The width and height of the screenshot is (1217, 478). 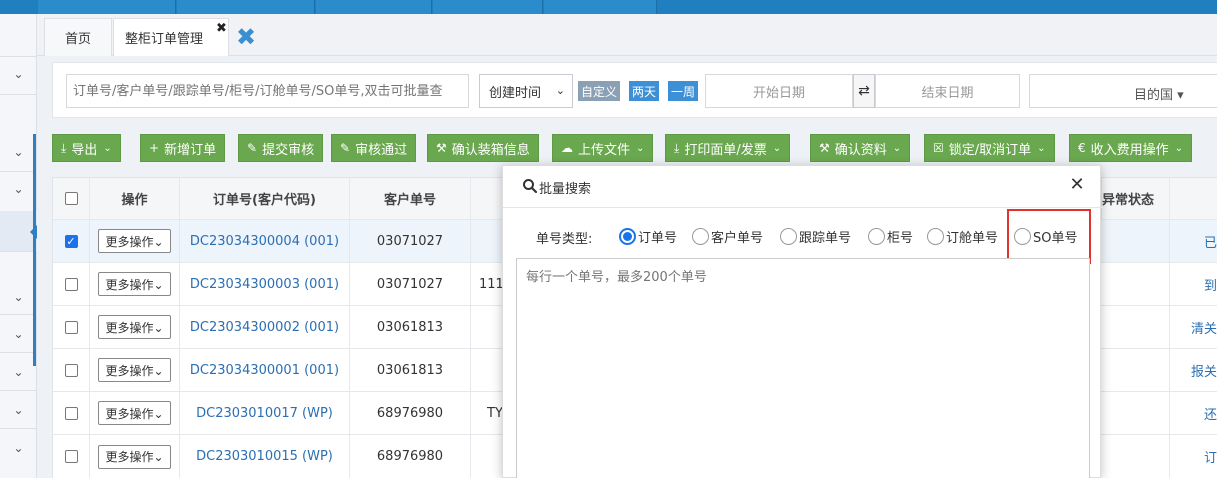 What do you see at coordinates (860, 148) in the screenshot?
I see `confirm-documents-button: ⚒ 确认资料 ⌄` at bounding box center [860, 148].